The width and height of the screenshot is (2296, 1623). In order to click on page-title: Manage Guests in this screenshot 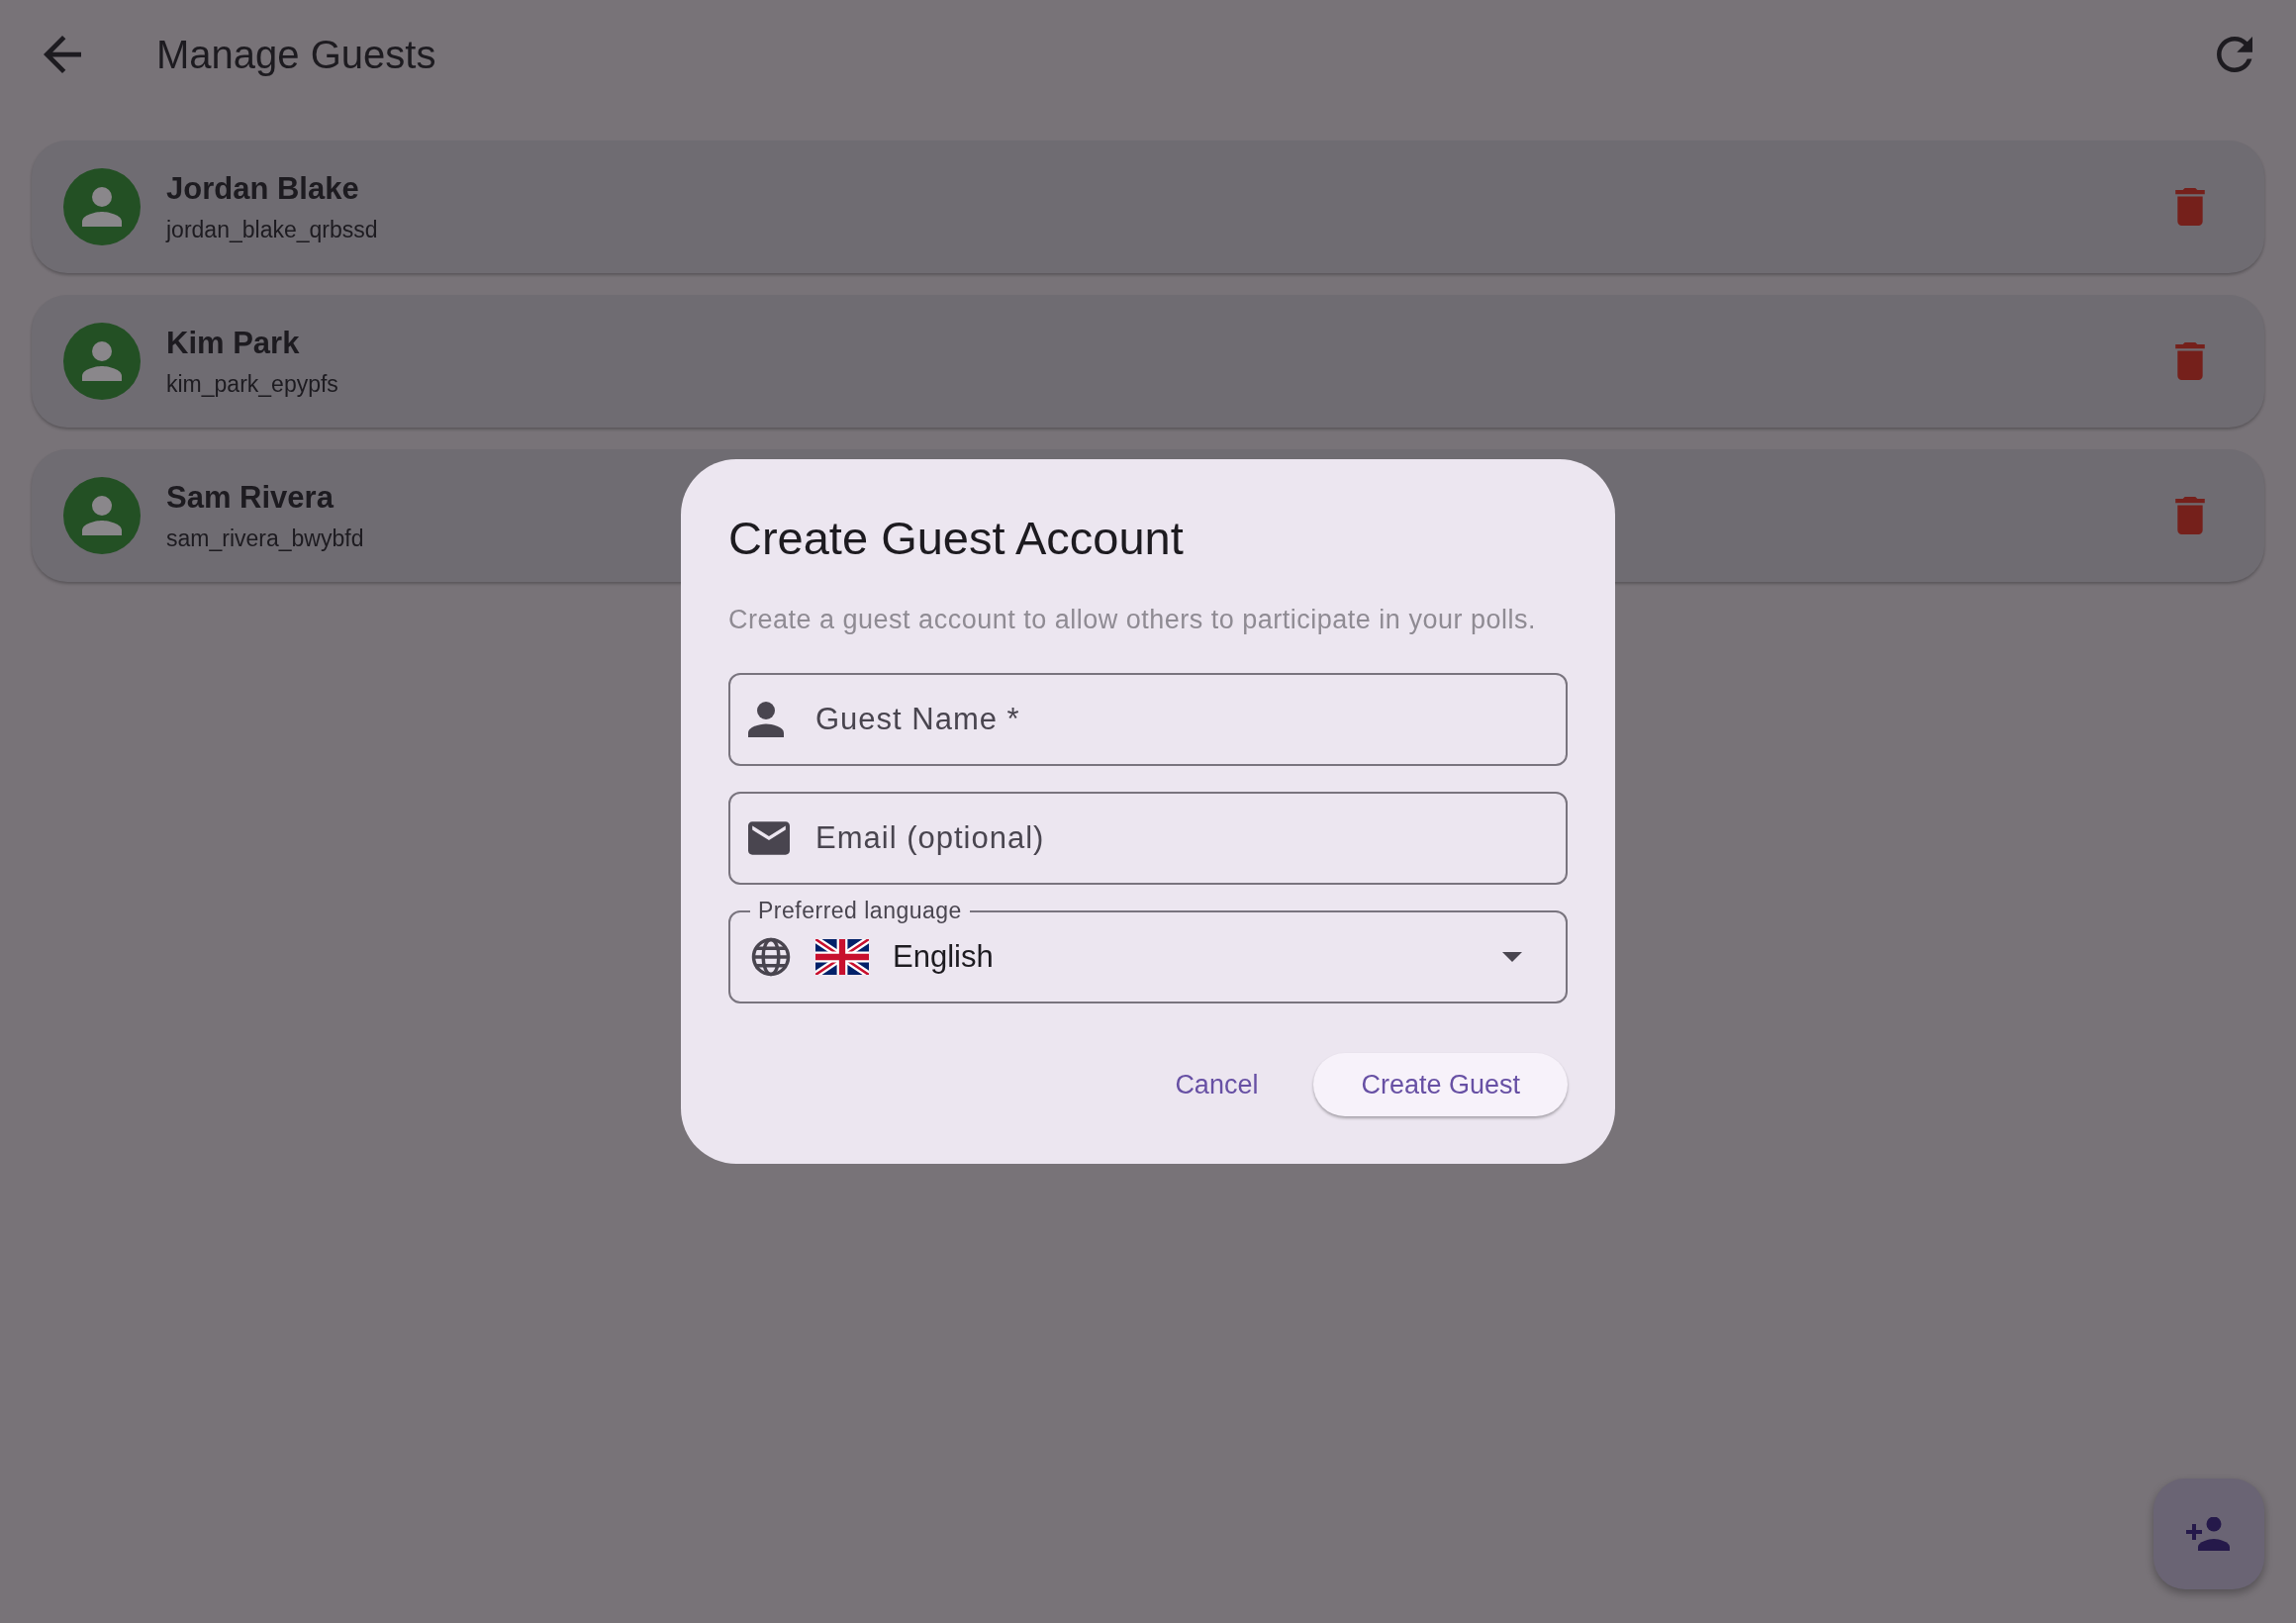, I will do `click(296, 54)`.